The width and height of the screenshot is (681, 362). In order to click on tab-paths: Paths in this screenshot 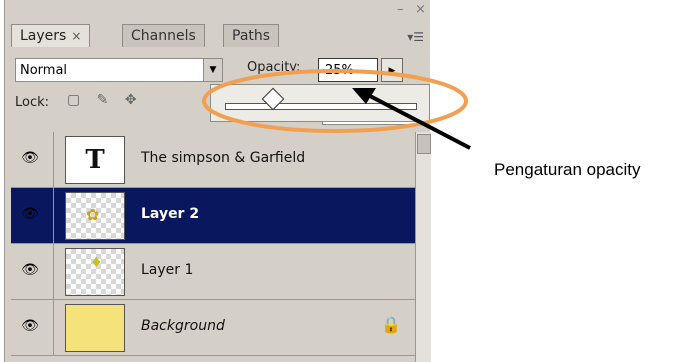, I will do `click(251, 35)`.